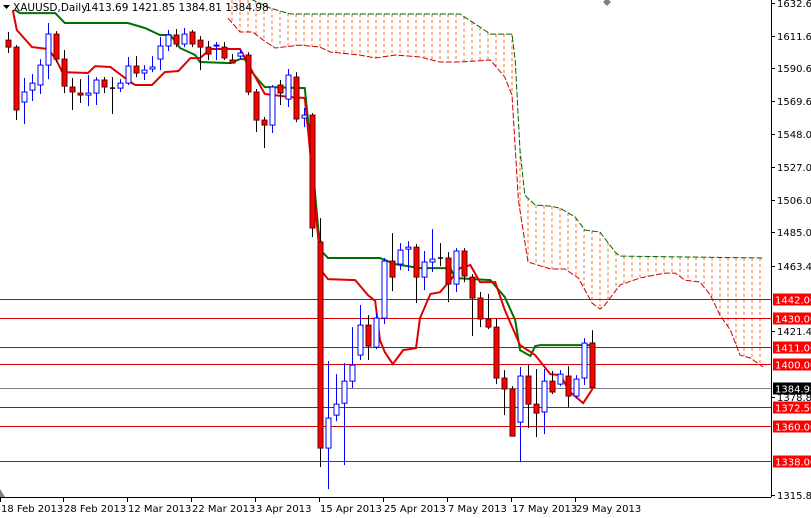  I want to click on x-tick-label: 3 Apr 2013, so click(283, 509).